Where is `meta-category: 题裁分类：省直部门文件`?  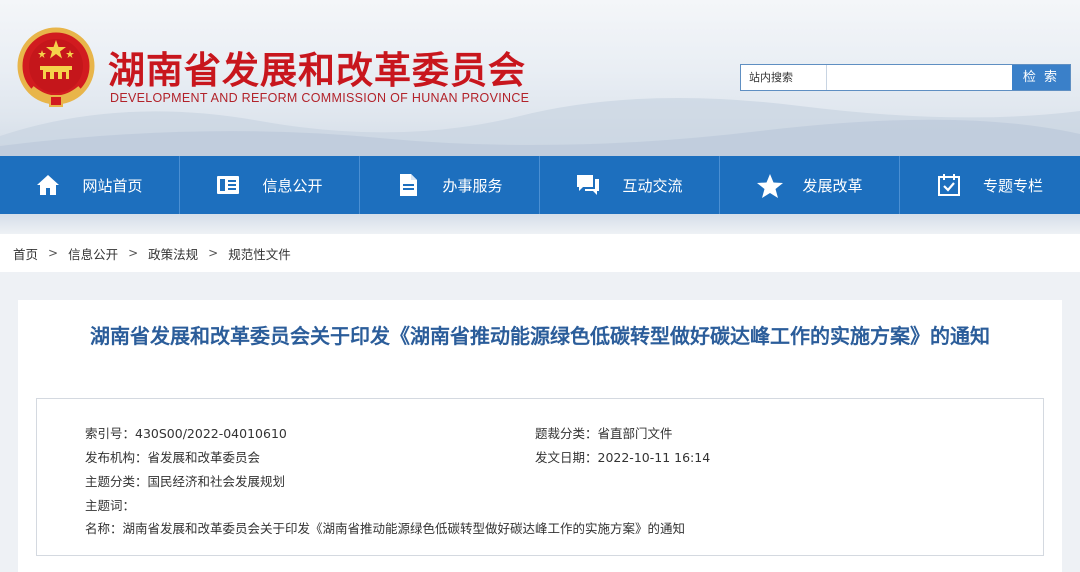
meta-category: 题裁分类：省直部门文件 is located at coordinates (604, 433).